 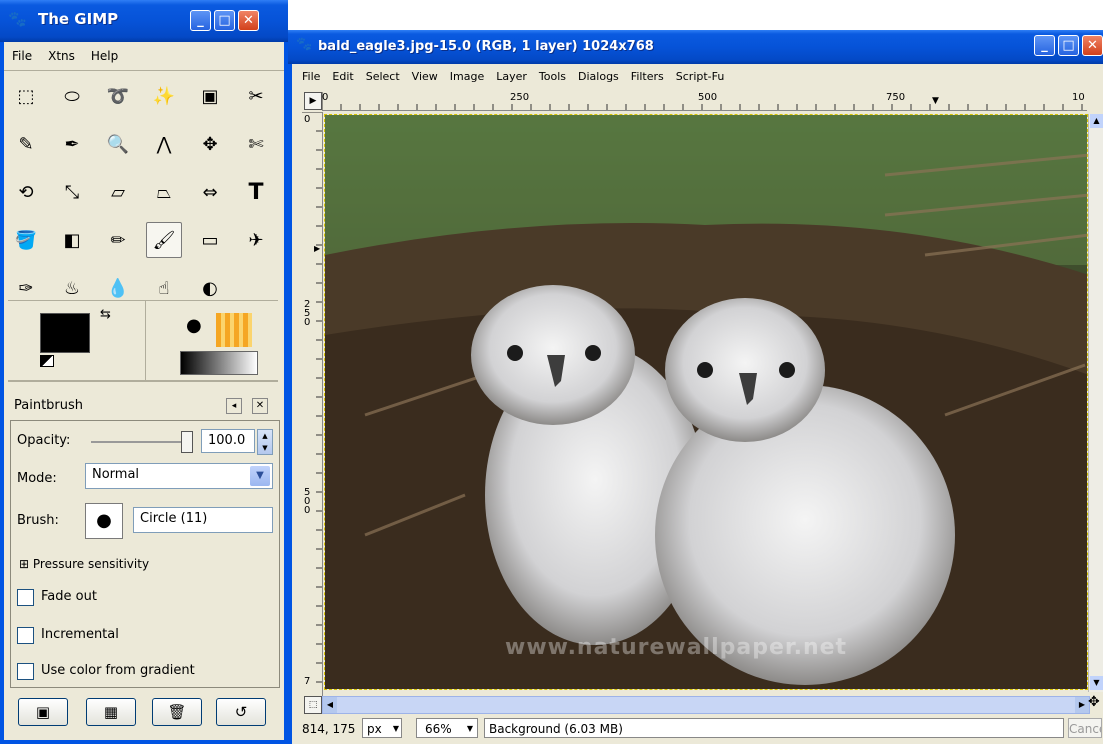 What do you see at coordinates (164, 144) in the screenshot?
I see `tool-measure-button: ⋀` at bounding box center [164, 144].